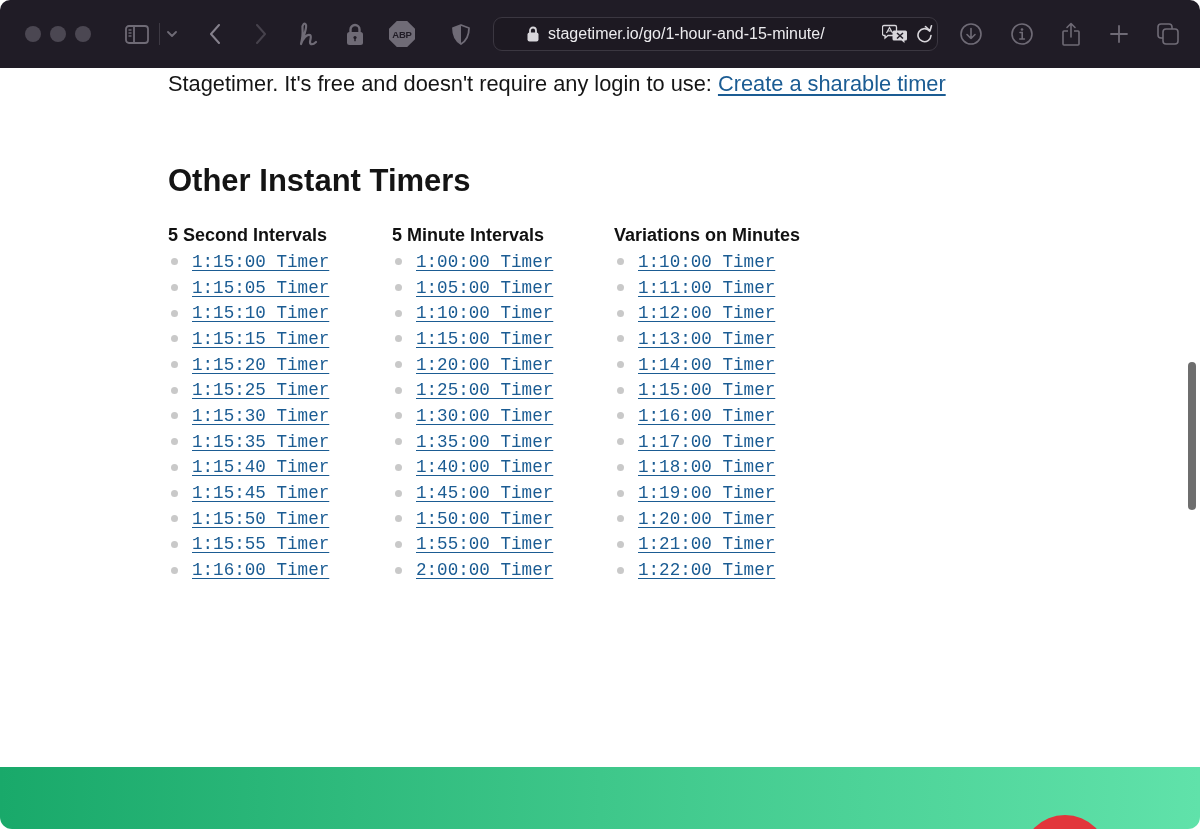 Image resolution: width=1200 pixels, height=829 pixels. Describe the element at coordinates (261, 364) in the screenshot. I see `timer-link: 1:15:20 Timer` at that location.